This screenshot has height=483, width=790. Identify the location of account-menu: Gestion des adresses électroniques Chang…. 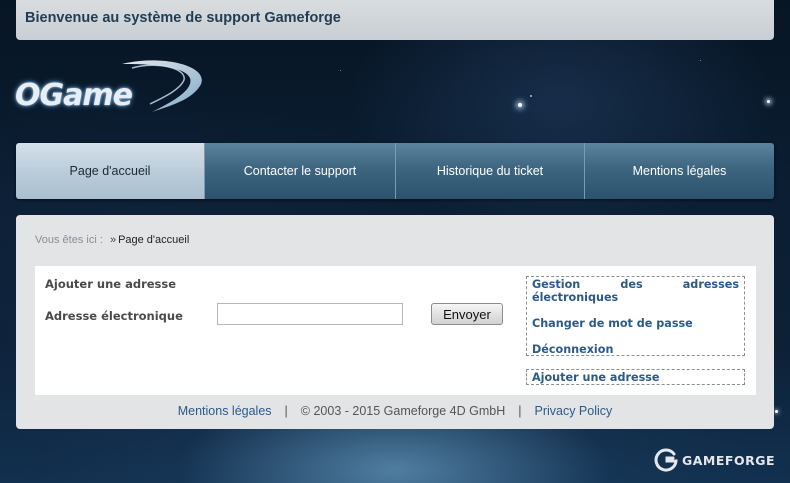
(635, 316).